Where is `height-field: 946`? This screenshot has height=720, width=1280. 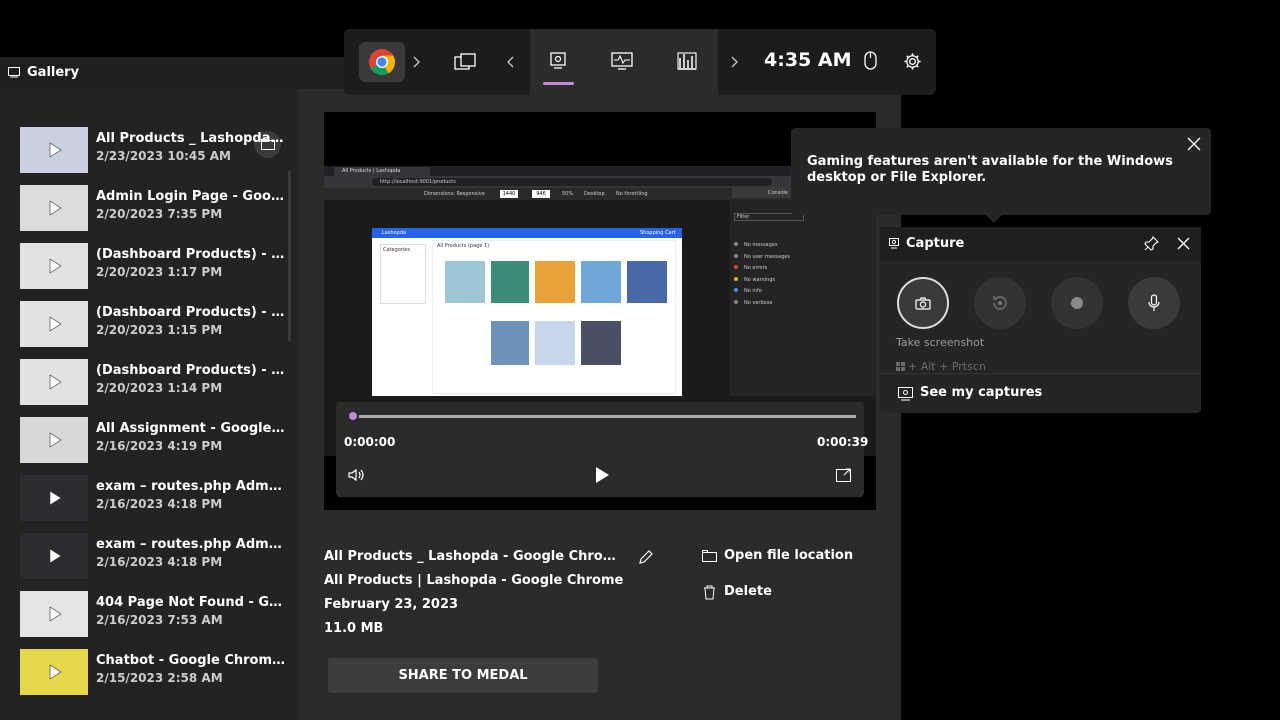 height-field: 946 is located at coordinates (541, 194).